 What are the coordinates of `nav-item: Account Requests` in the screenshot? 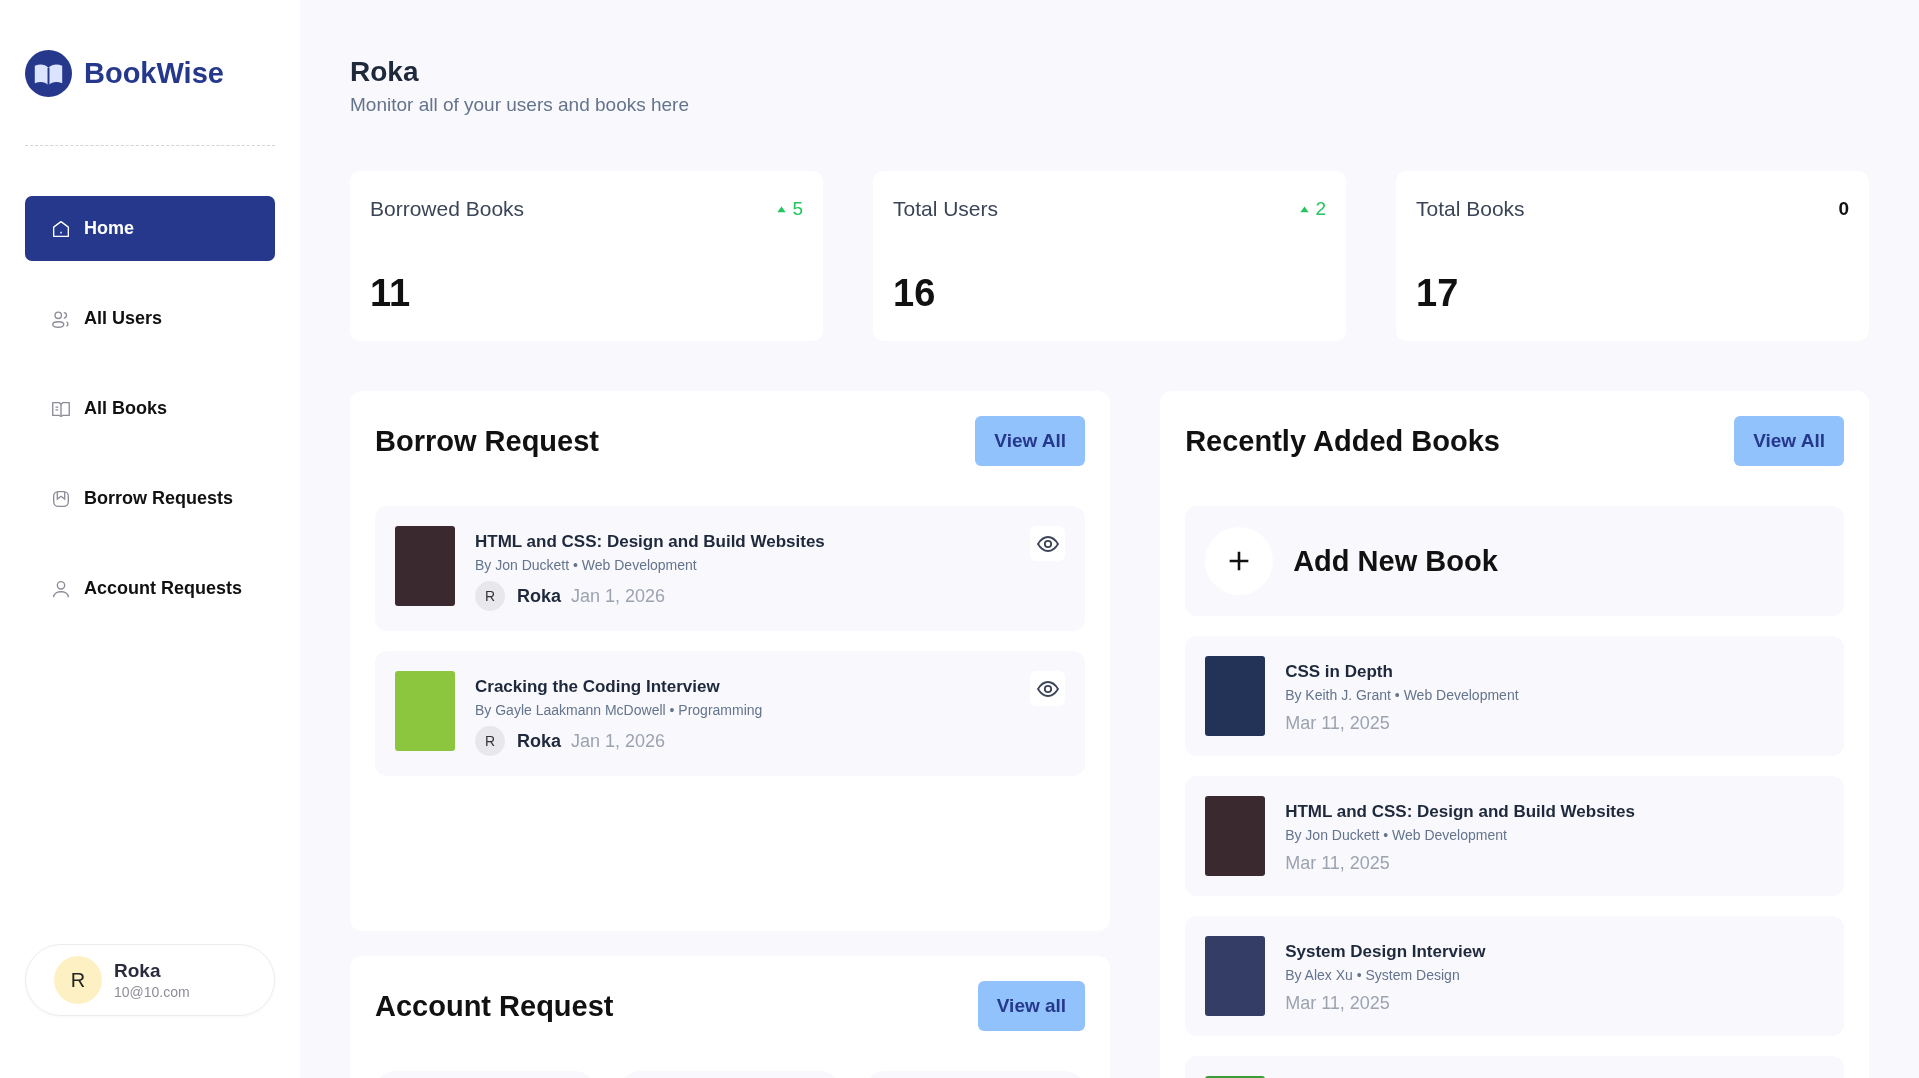 It's located at (150, 588).